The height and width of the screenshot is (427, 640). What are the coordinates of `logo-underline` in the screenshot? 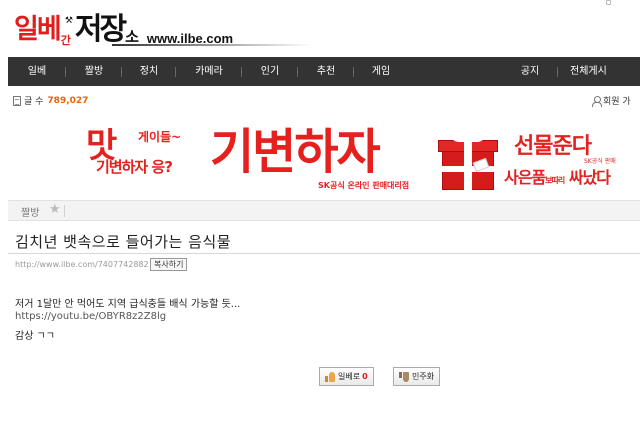 It's located at (212, 45).